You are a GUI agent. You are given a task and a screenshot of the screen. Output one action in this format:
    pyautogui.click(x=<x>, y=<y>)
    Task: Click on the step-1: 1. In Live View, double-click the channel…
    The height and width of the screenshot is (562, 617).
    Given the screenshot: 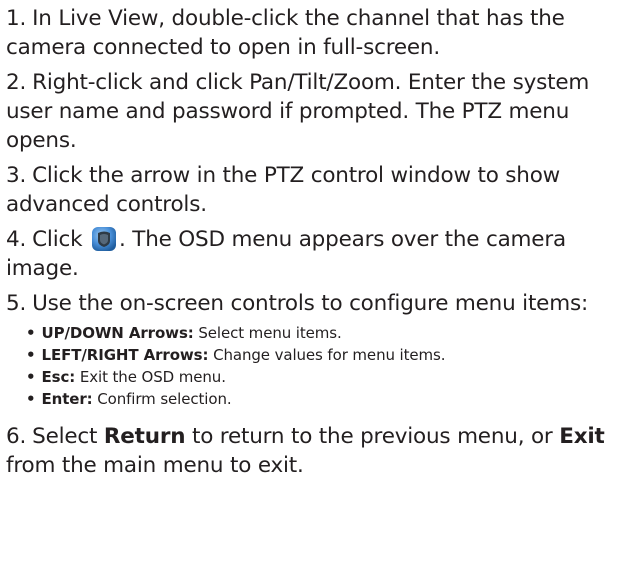 What is the action you would take?
    pyautogui.click(x=308, y=33)
    